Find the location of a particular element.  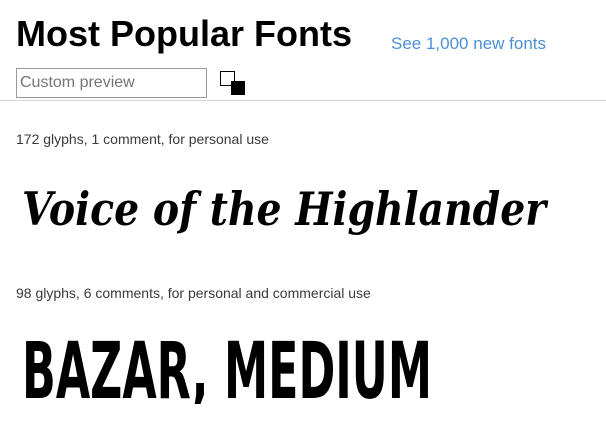

font-sample-bazar-medium: BAZAR, MEDIUM is located at coordinates (236, 363).